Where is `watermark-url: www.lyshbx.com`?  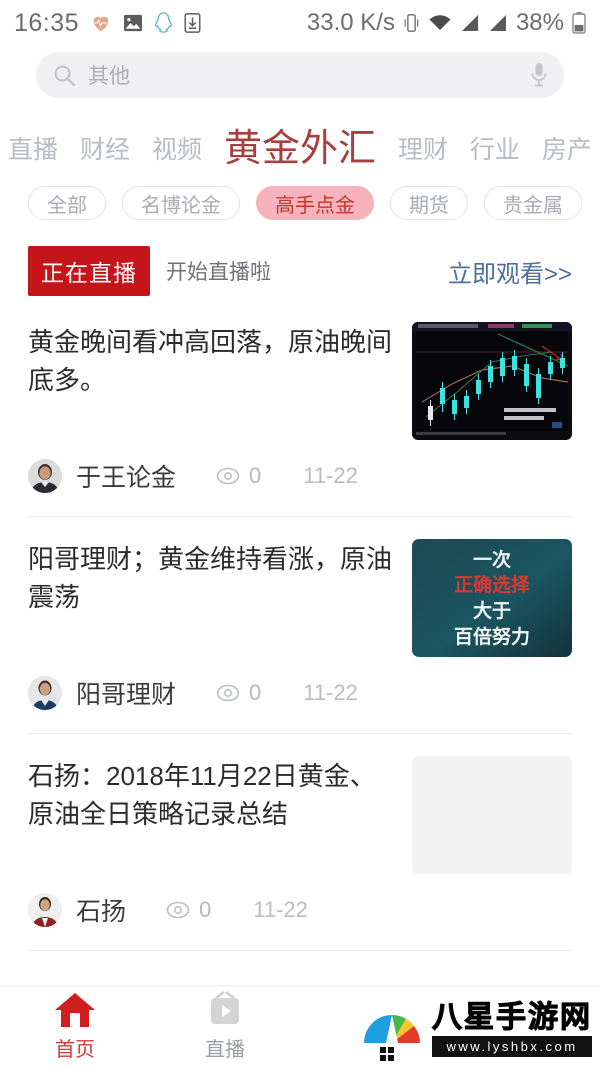
watermark-url: www.lyshbx.com is located at coordinates (512, 1046).